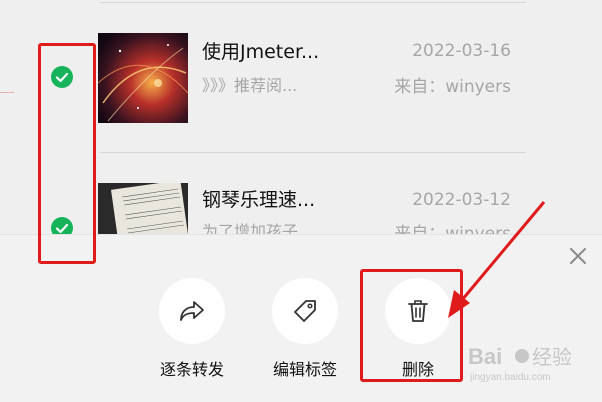 Image resolution: width=602 pixels, height=402 pixels. I want to click on svg-text: jingyan.baidu.com, so click(510, 377).